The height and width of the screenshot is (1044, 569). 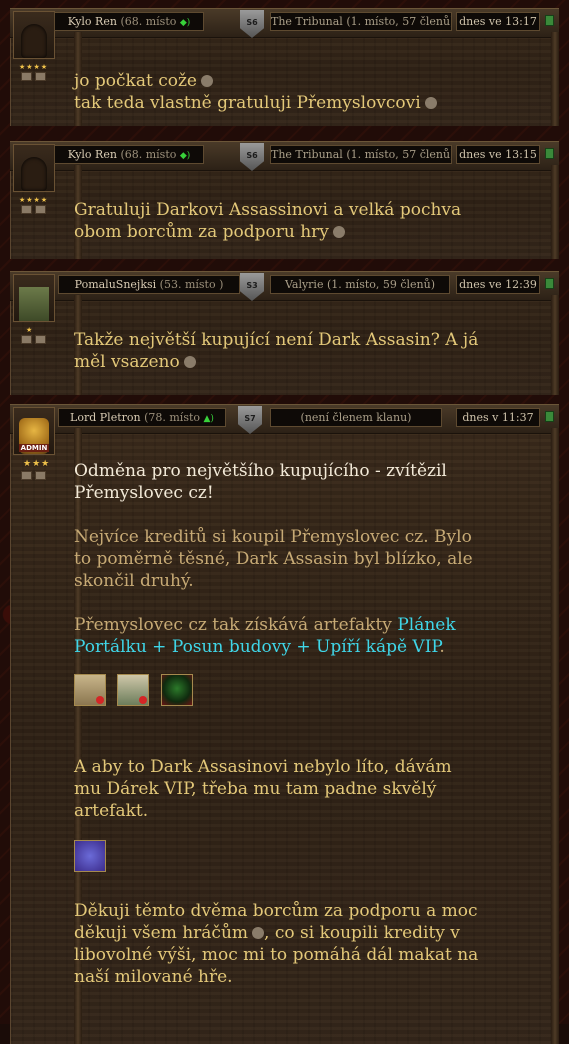 I want to click on post-date: dnes v 11:37, so click(x=498, y=417).